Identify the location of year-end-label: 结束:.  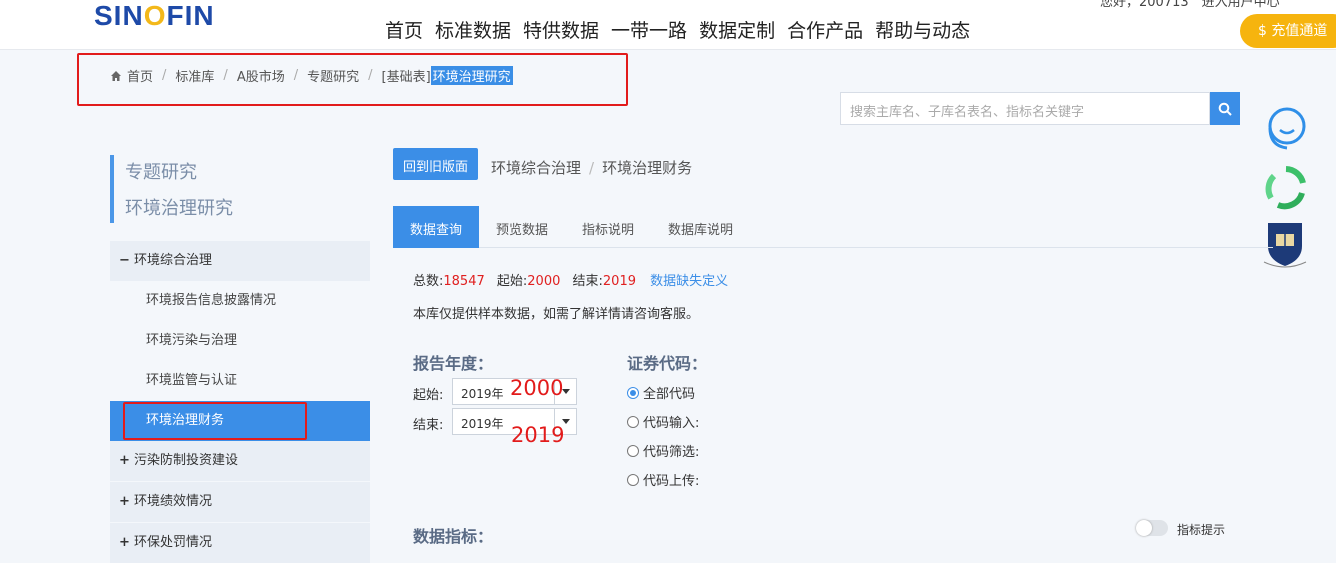
(428, 425).